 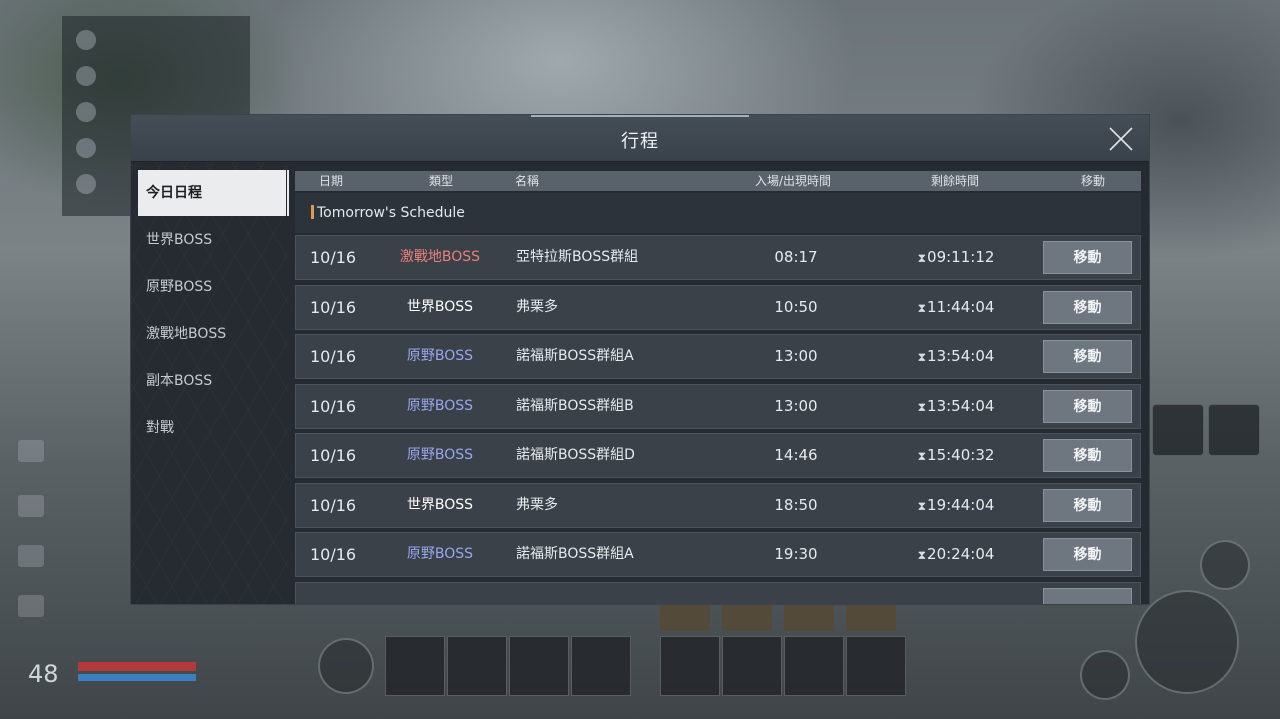 What do you see at coordinates (575, 455) in the screenshot?
I see `row-name: 諾福斯BOSS群組D` at bounding box center [575, 455].